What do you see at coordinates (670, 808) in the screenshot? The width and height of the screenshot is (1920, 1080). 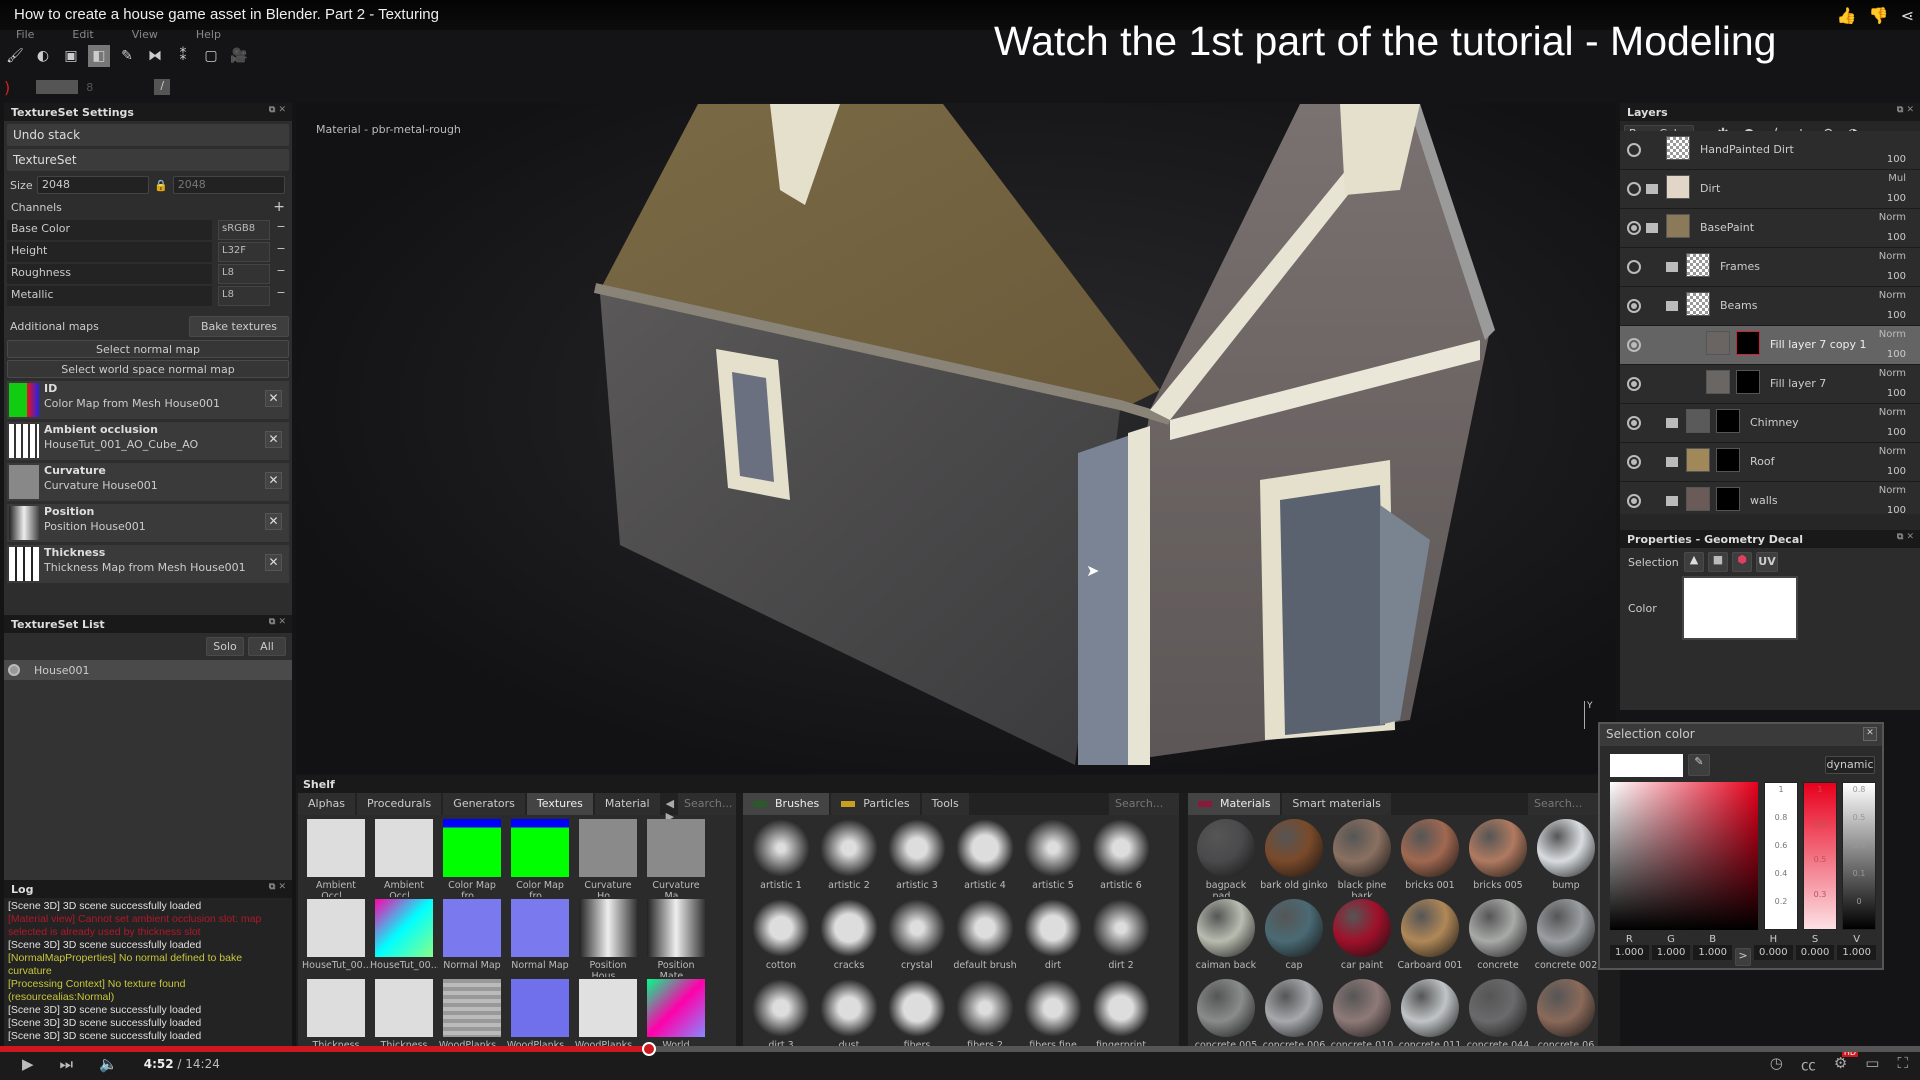 I see `tab-scroll-arrows-icon: ◀ ▶` at bounding box center [670, 808].